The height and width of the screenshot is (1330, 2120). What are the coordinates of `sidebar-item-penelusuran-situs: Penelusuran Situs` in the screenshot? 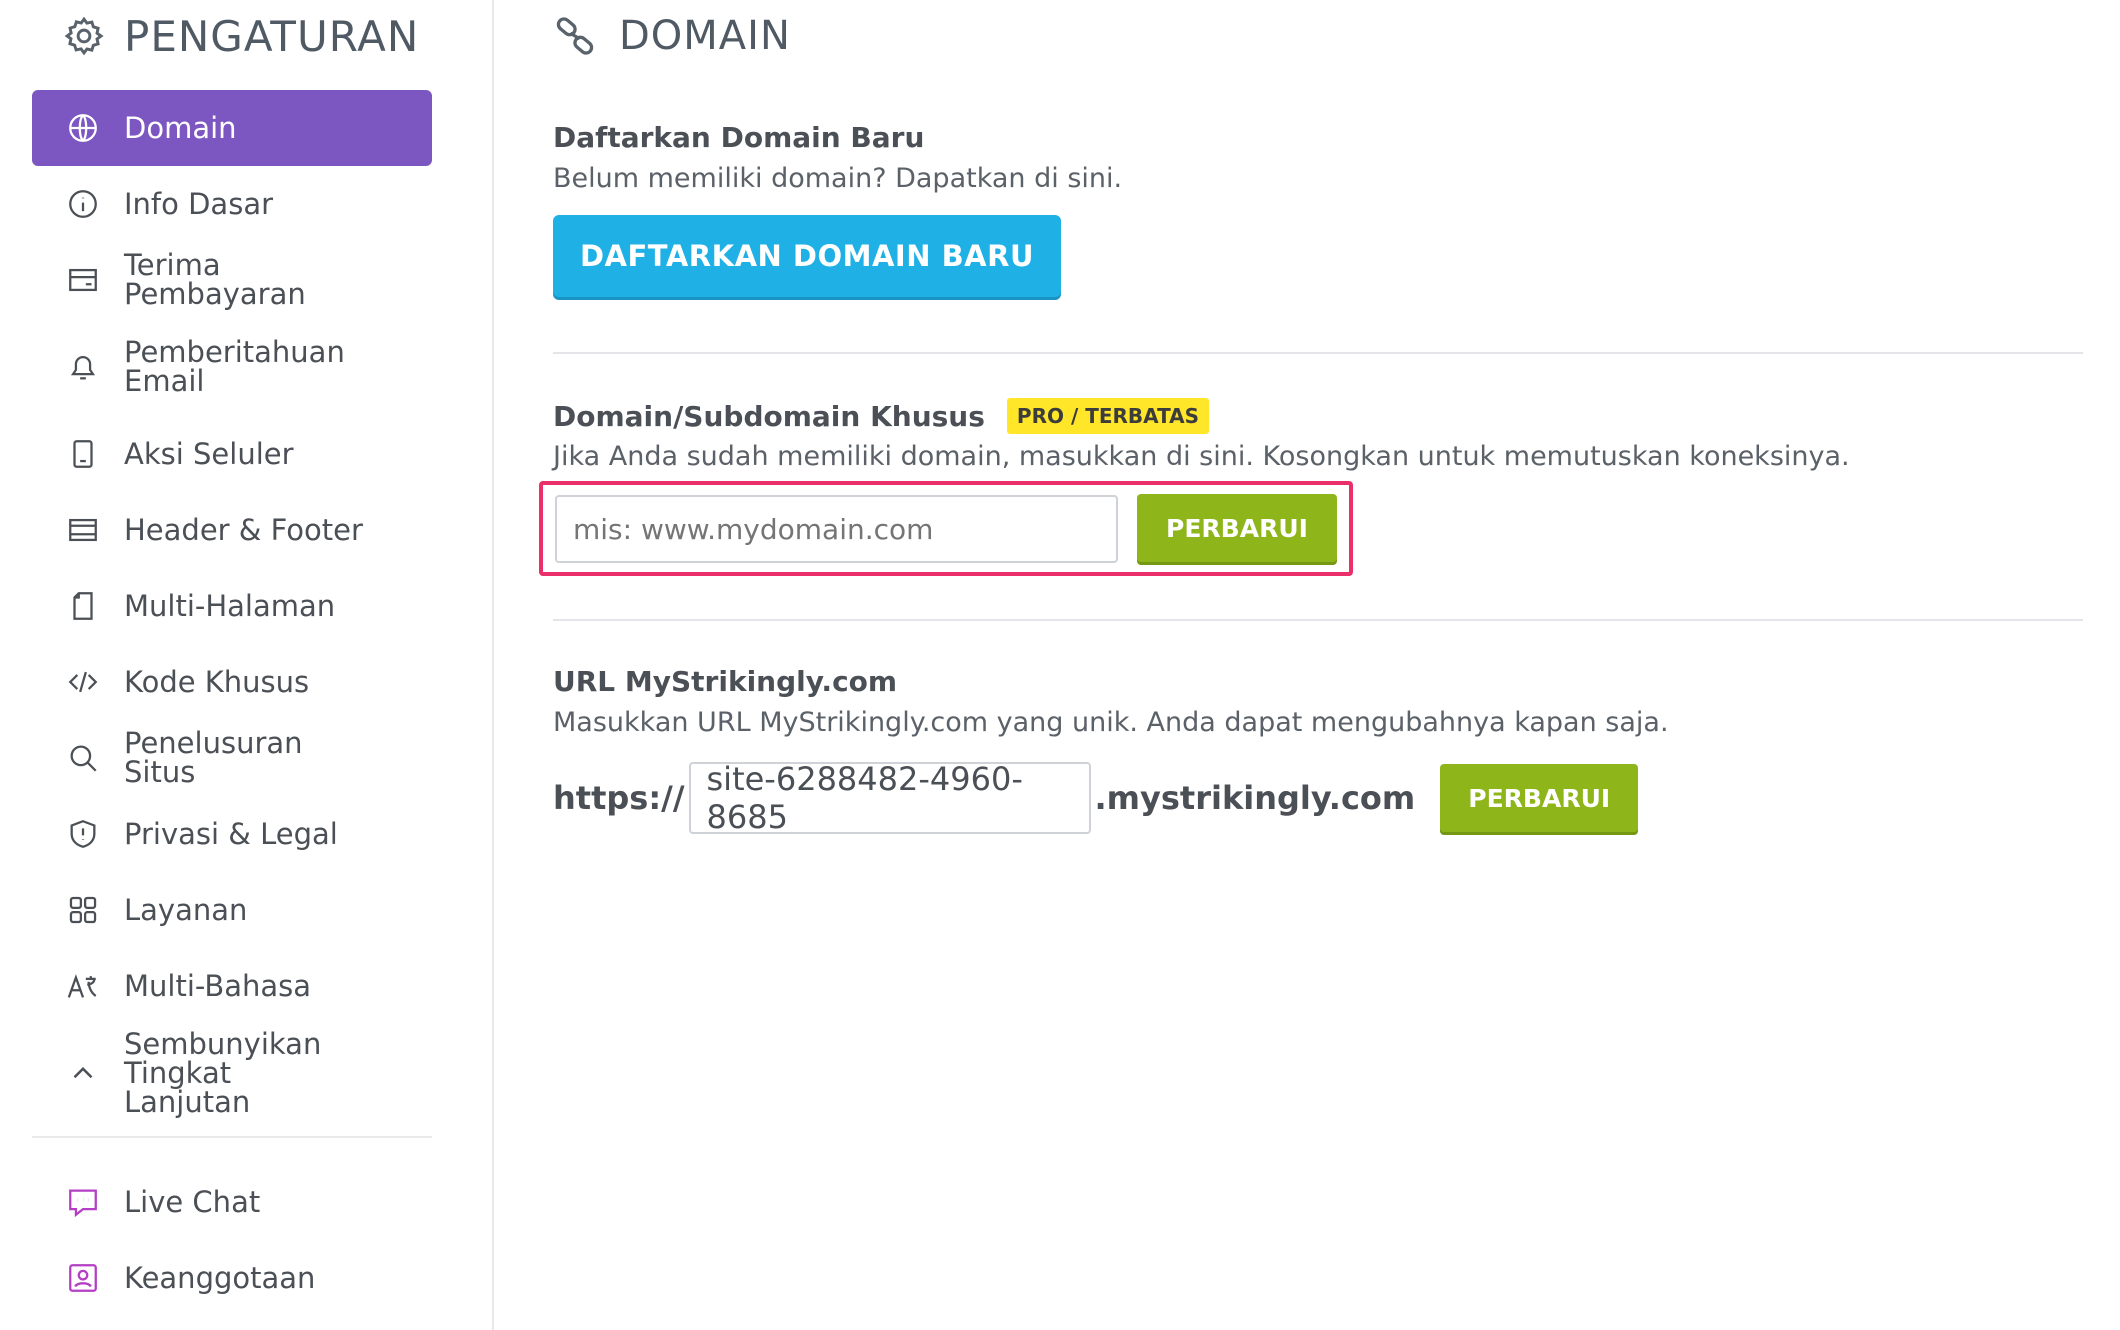 It's located at (232, 758).